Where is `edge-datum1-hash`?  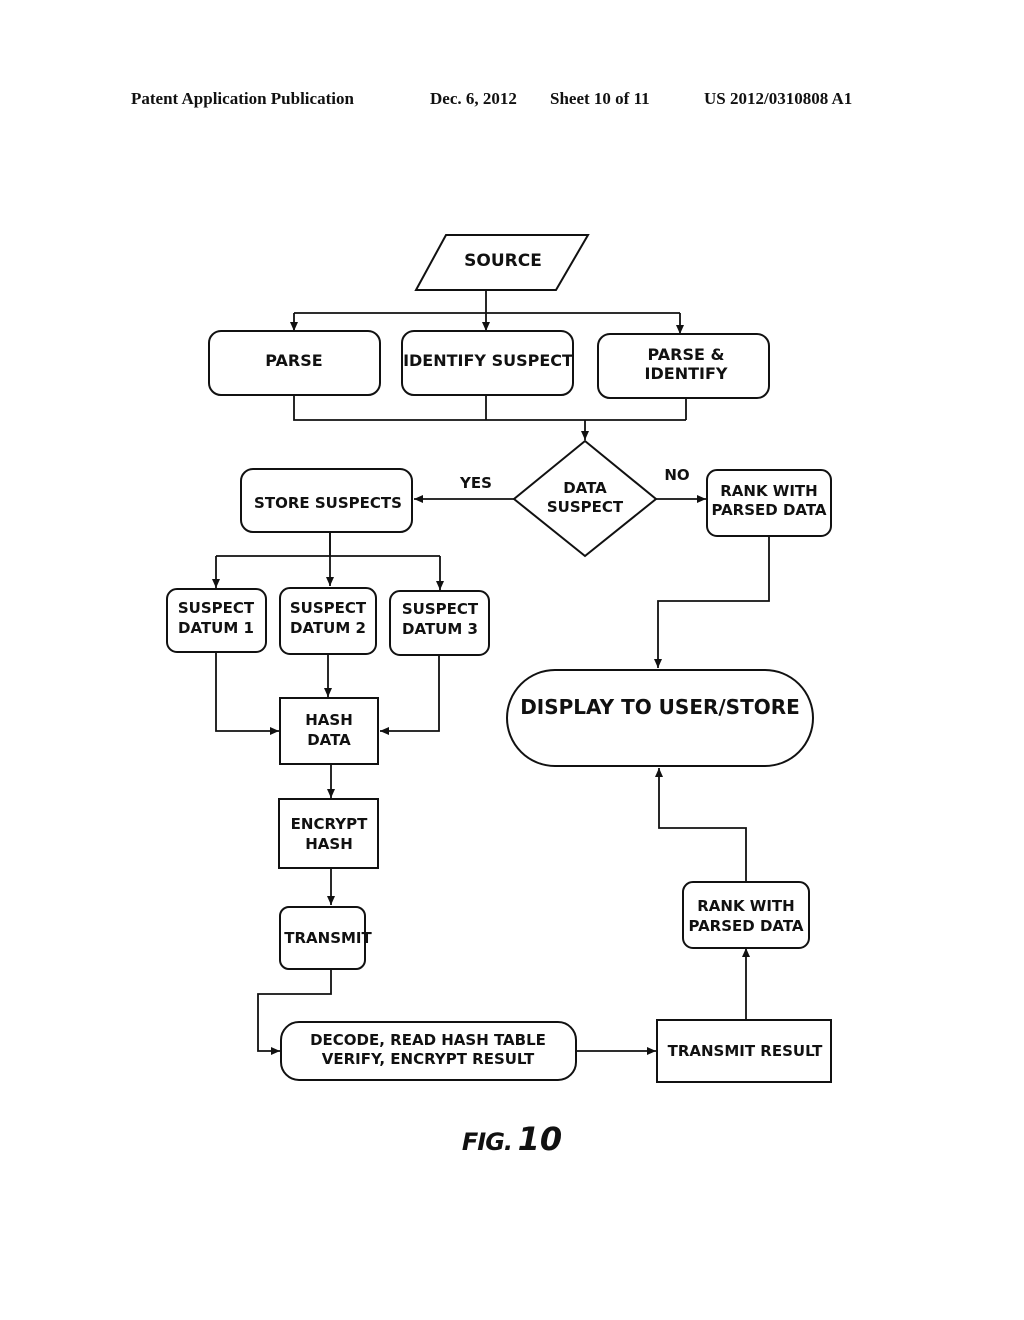
edge-datum1-hash is located at coordinates (247, 693).